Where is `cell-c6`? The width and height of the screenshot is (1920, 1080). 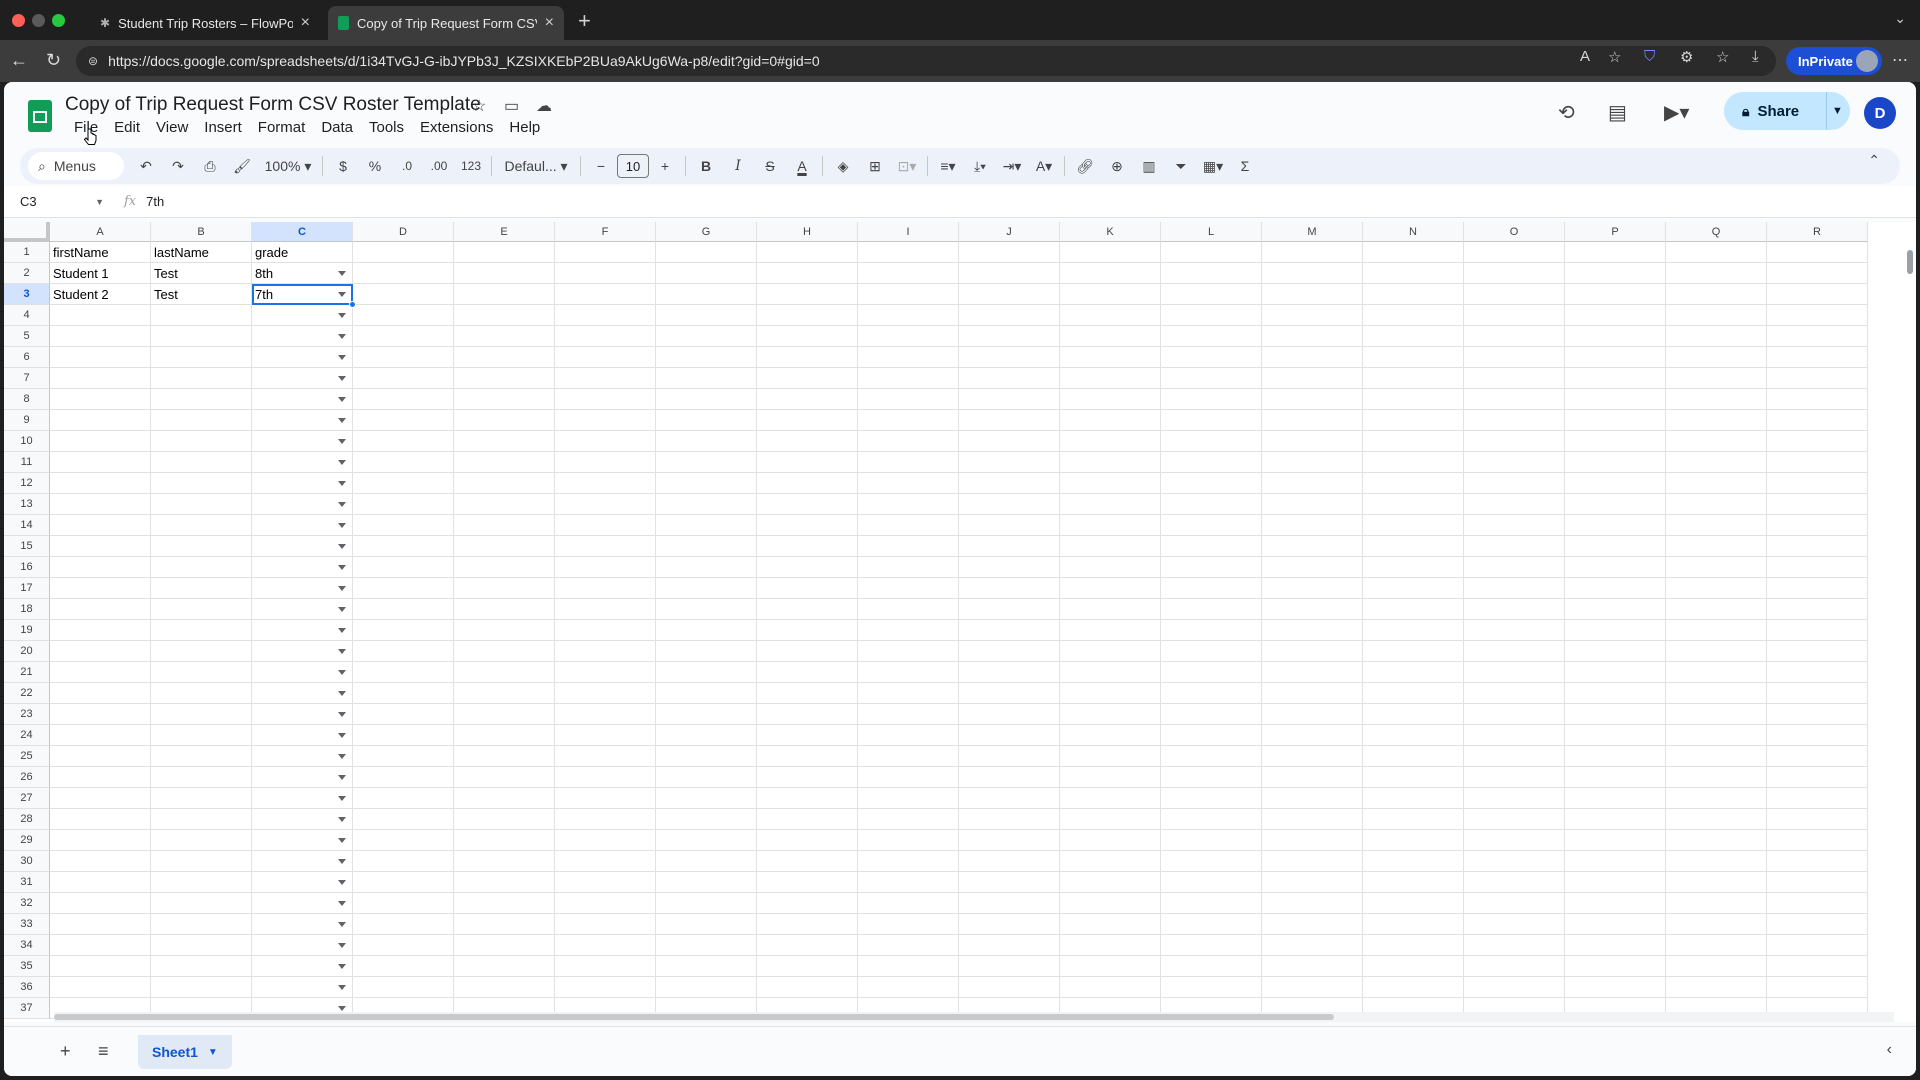 cell-c6 is located at coordinates (302, 357).